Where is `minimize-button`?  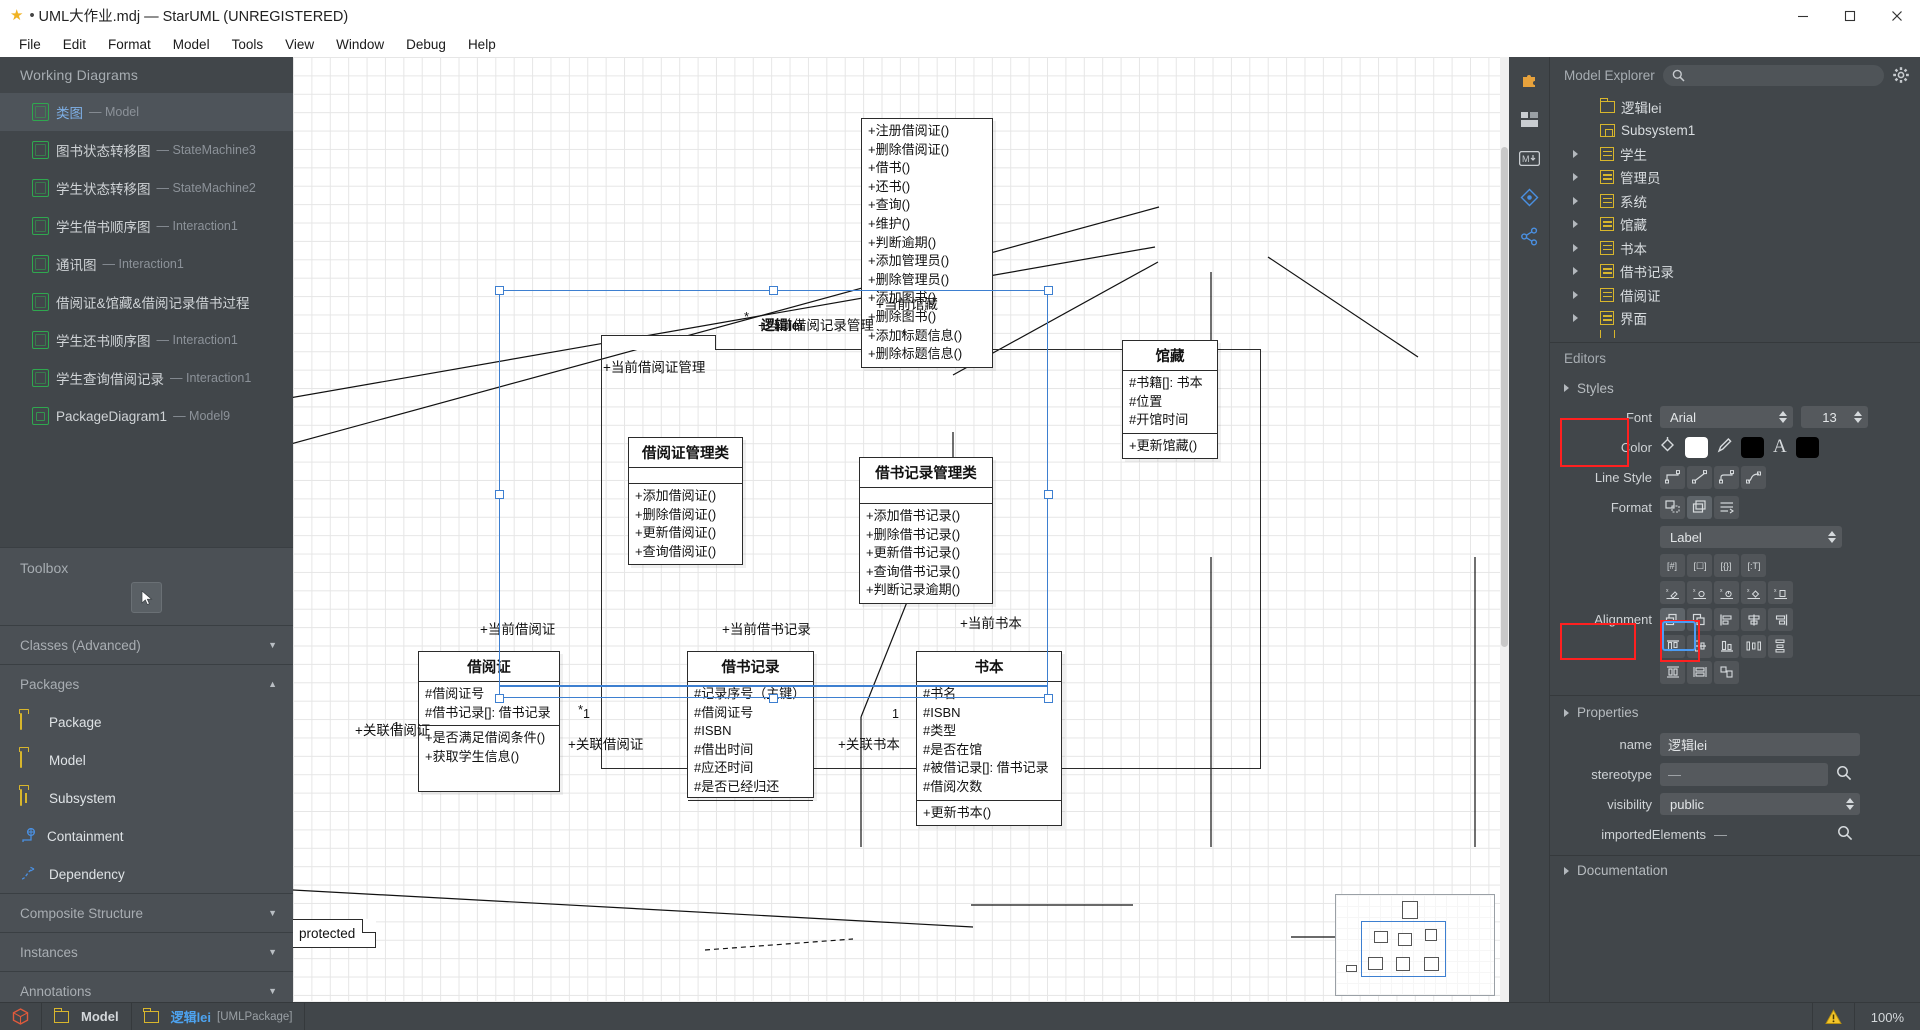 minimize-button is located at coordinates (1802, 15).